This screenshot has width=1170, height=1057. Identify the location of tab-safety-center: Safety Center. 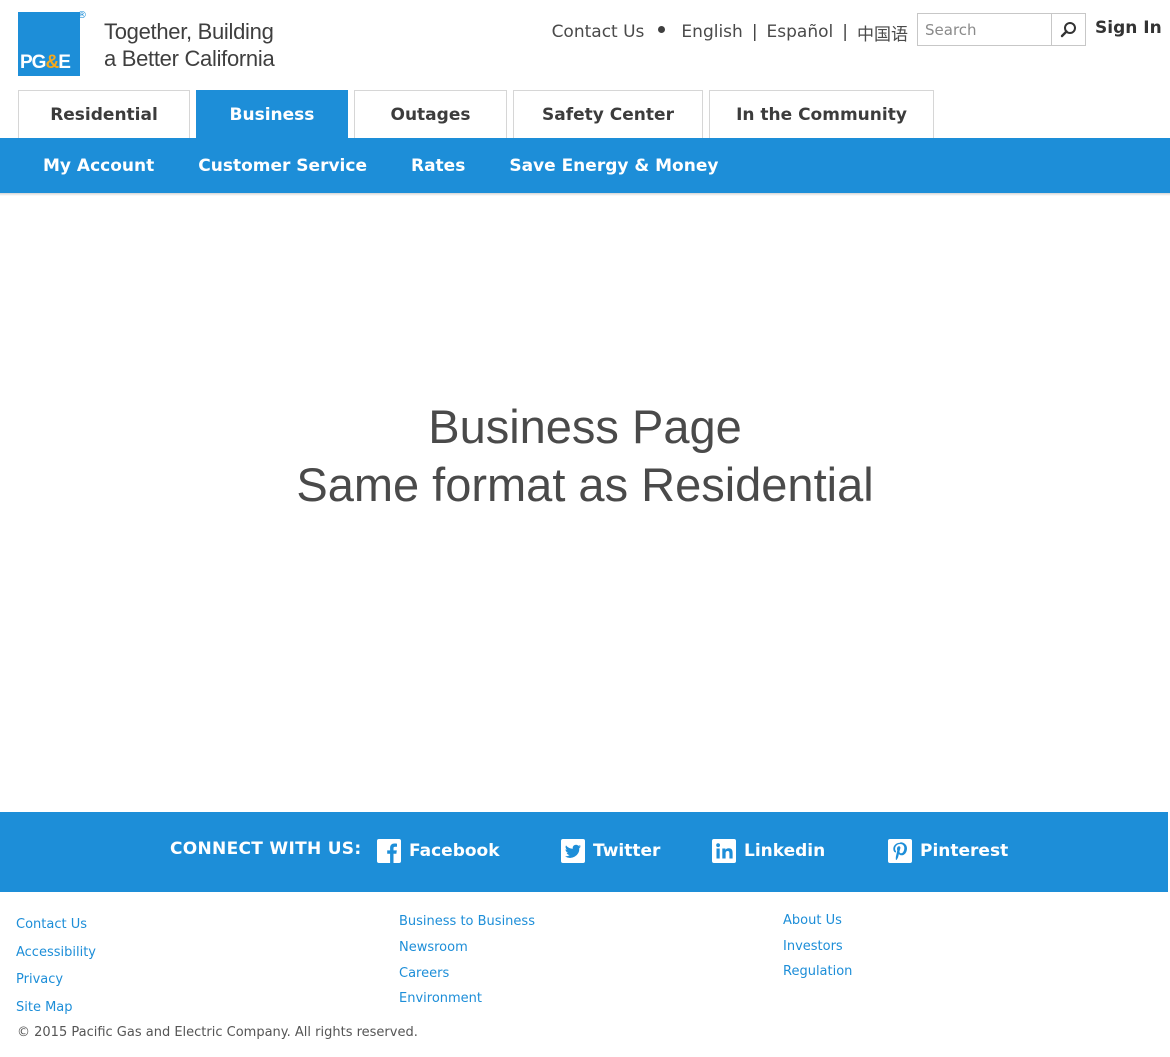
(608, 114).